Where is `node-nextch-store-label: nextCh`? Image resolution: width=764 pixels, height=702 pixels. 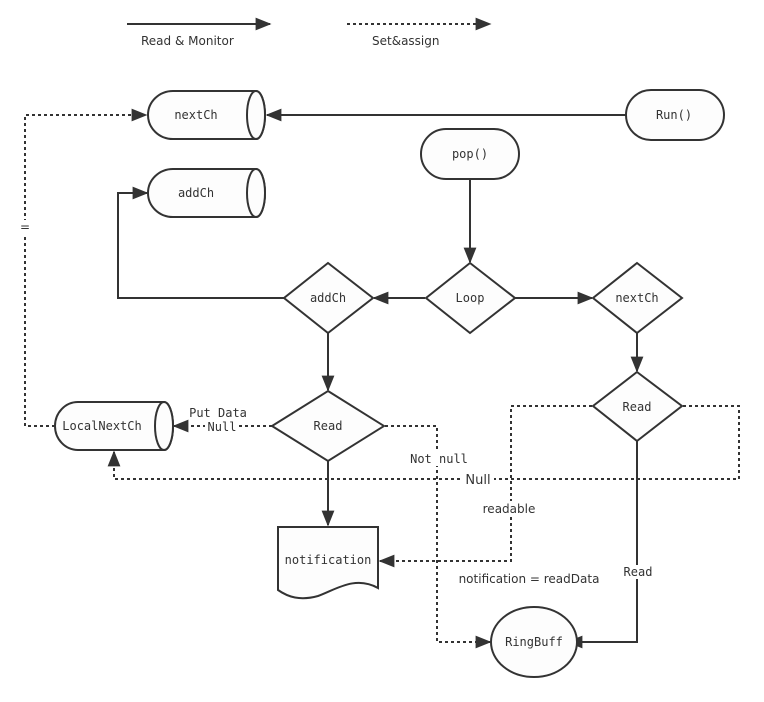
node-nextch-store-label: nextCh is located at coordinates (195, 115).